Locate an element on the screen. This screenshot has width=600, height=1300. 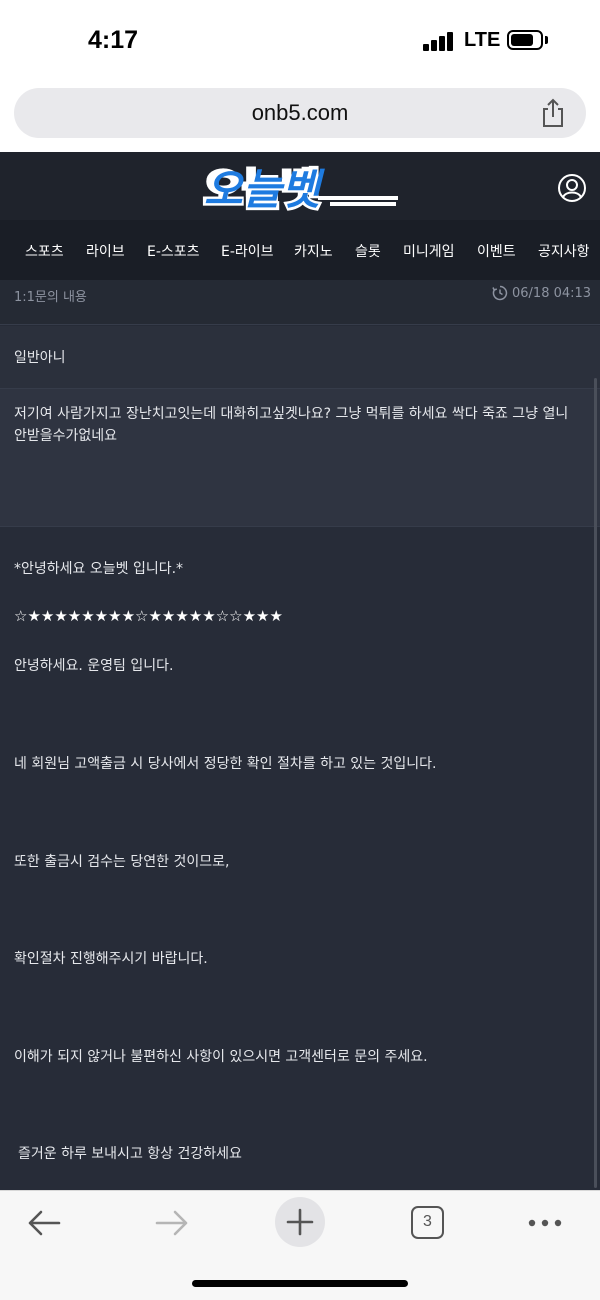
nav-item-notice: 공지사항 is located at coordinates (564, 251).